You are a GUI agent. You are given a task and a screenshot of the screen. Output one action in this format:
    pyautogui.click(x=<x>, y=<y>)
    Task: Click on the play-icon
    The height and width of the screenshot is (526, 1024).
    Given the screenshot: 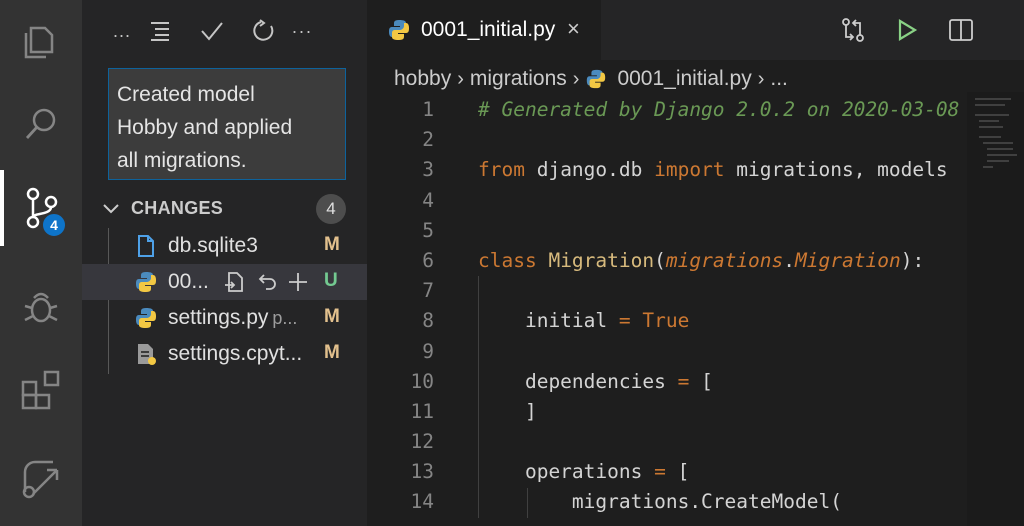 What is the action you would take?
    pyautogui.click(x=908, y=30)
    